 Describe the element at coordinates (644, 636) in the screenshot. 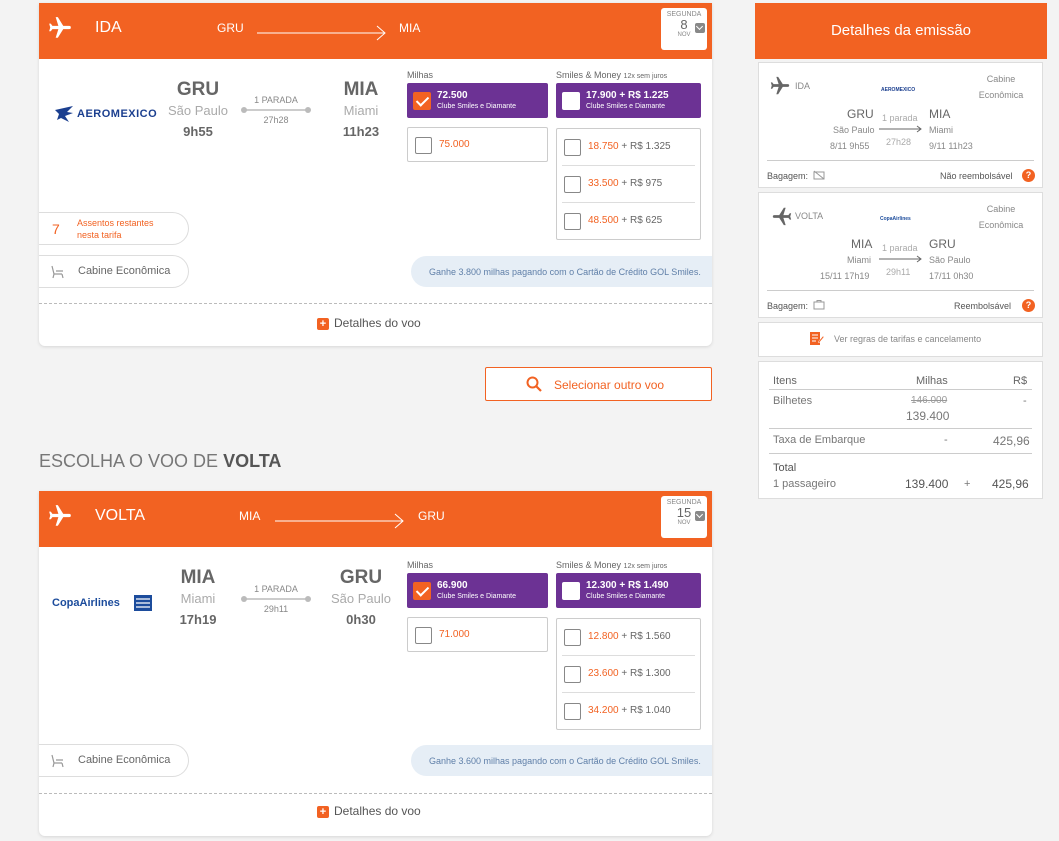

I see `money-amount: + R$ 1.560` at that location.